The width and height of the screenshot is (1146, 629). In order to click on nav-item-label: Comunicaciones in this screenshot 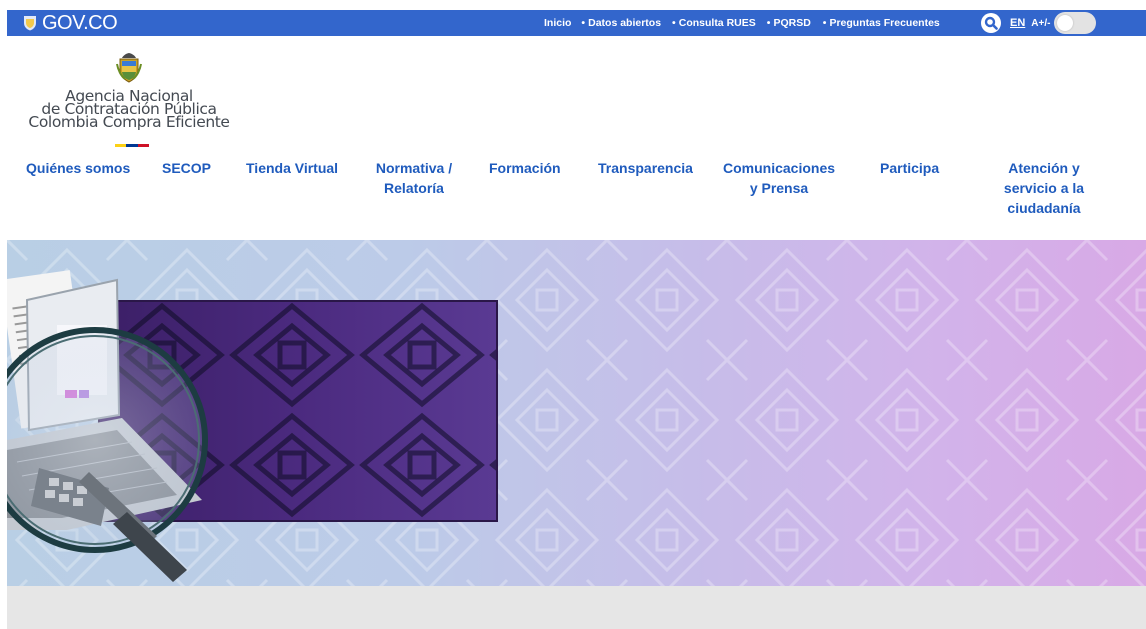, I will do `click(779, 168)`.